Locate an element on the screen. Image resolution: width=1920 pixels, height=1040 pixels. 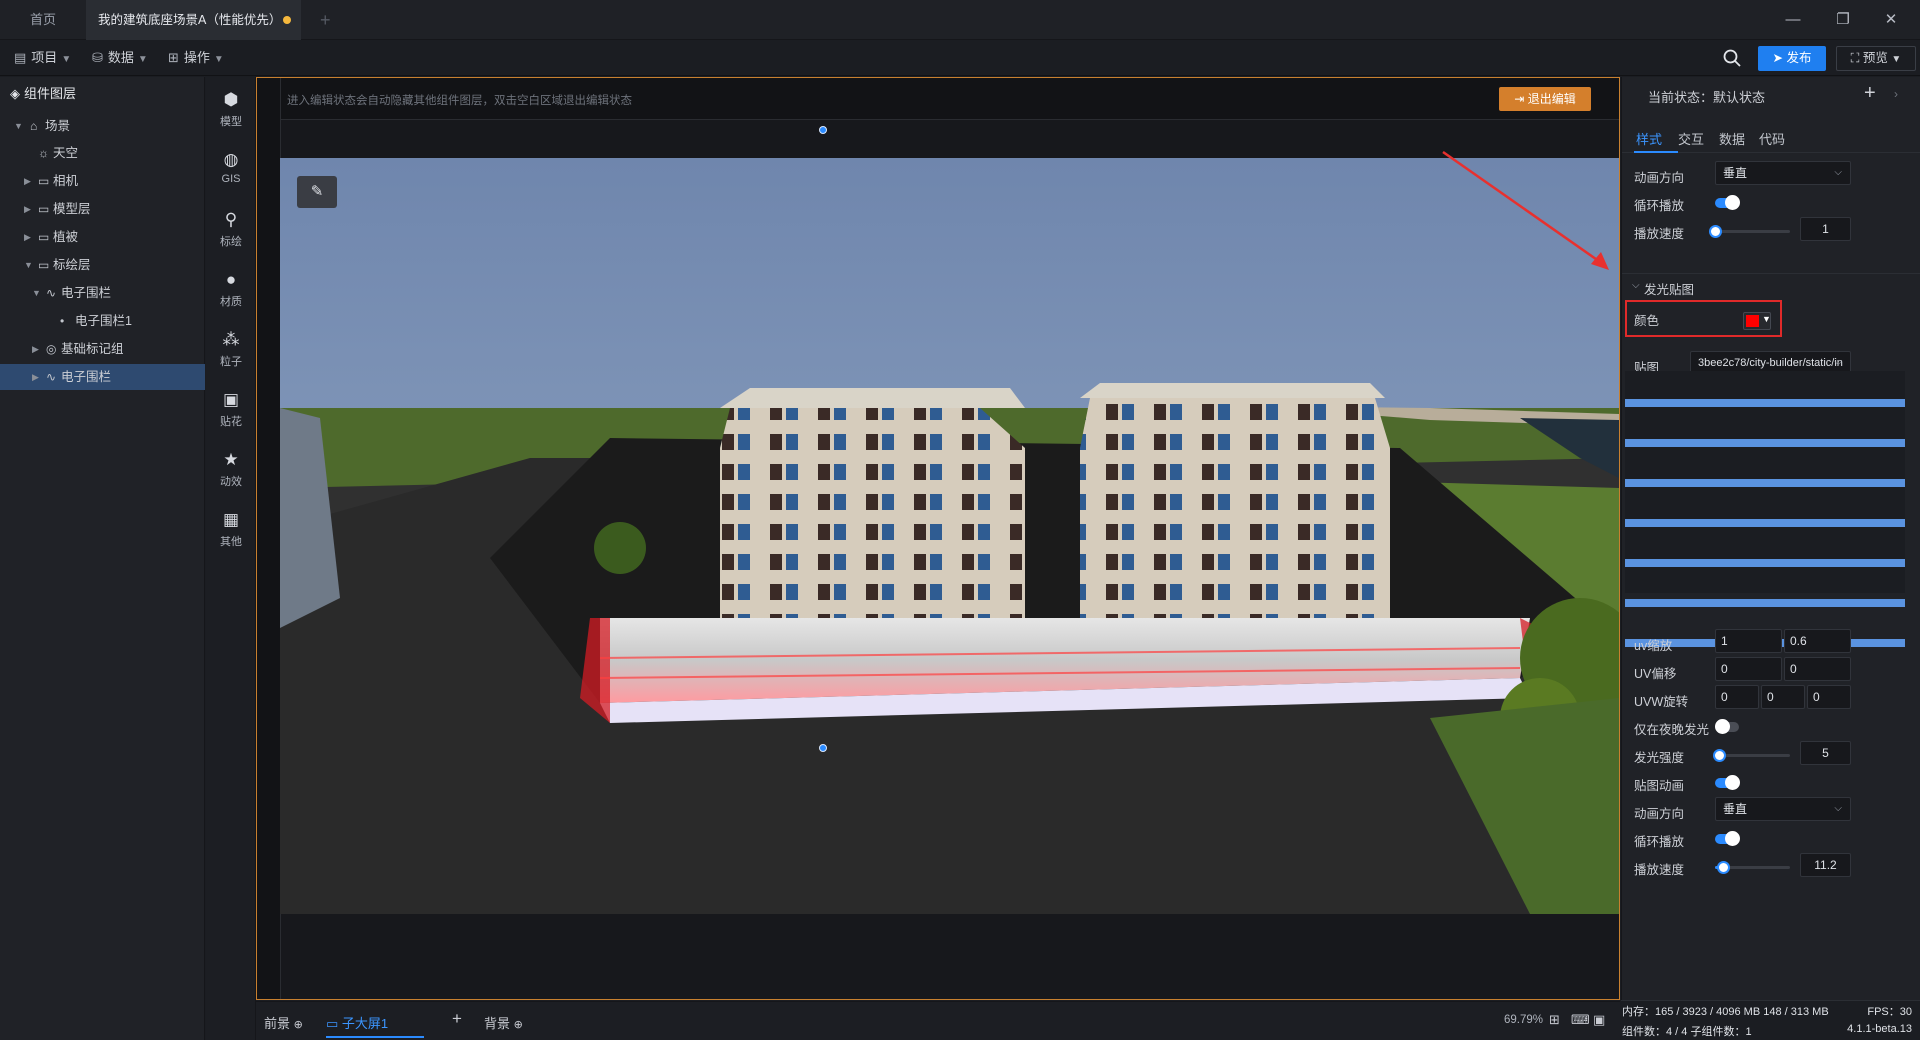
exit-edit-button: ⇥ 退出编辑 is located at coordinates (1545, 99).